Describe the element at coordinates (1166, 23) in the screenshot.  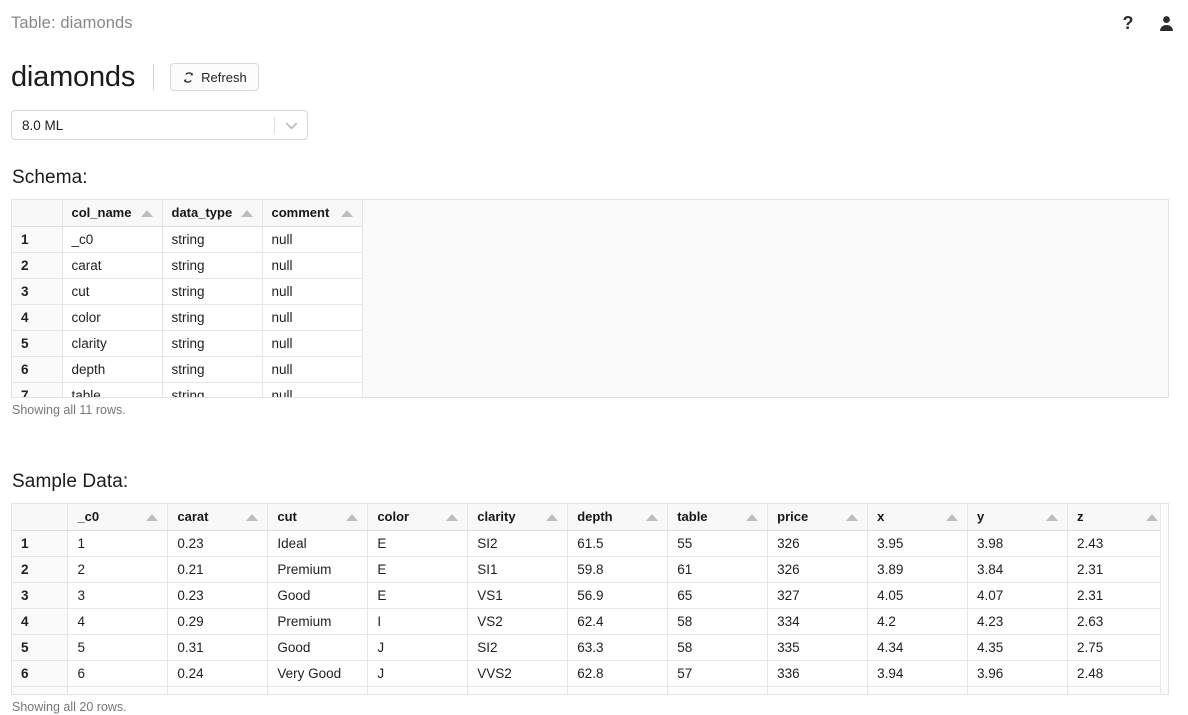
I see `user-icon` at that location.